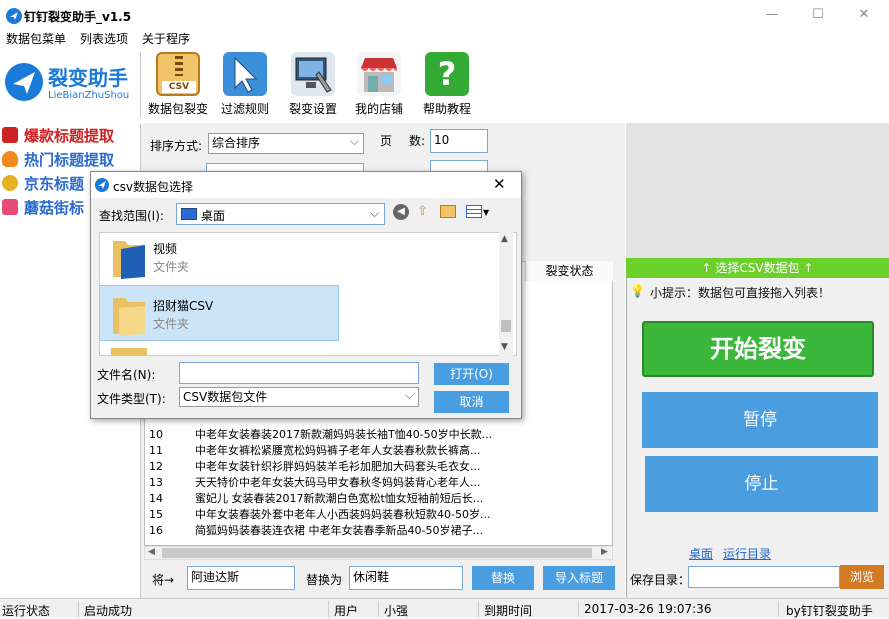 The image size is (889, 619). Describe the element at coordinates (422, 211) in the screenshot. I see `up-folder-icon: ⇧` at that location.